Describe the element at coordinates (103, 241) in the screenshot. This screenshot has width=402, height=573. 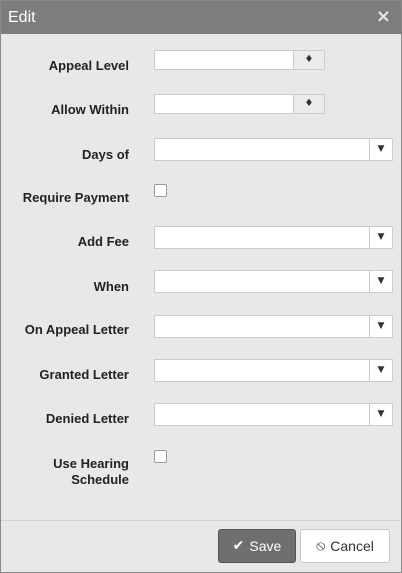
I see `add-fee-label: Add Fee` at that location.